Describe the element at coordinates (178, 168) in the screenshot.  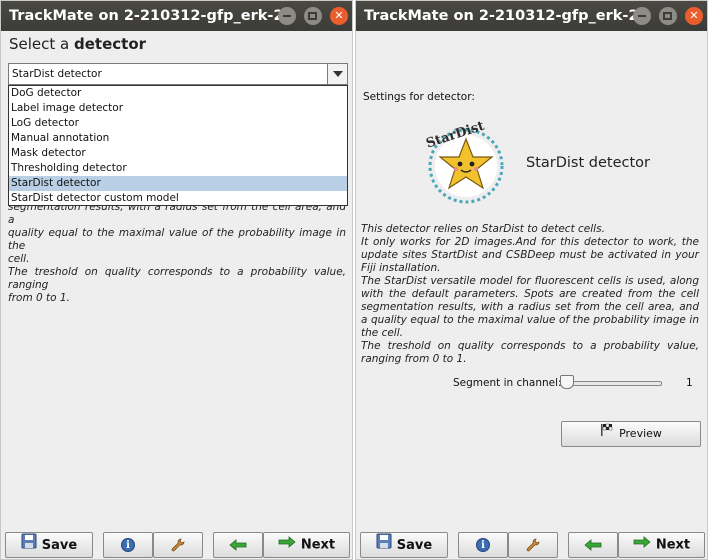
I see `option-thresholding-detector: Thresholding detector` at that location.